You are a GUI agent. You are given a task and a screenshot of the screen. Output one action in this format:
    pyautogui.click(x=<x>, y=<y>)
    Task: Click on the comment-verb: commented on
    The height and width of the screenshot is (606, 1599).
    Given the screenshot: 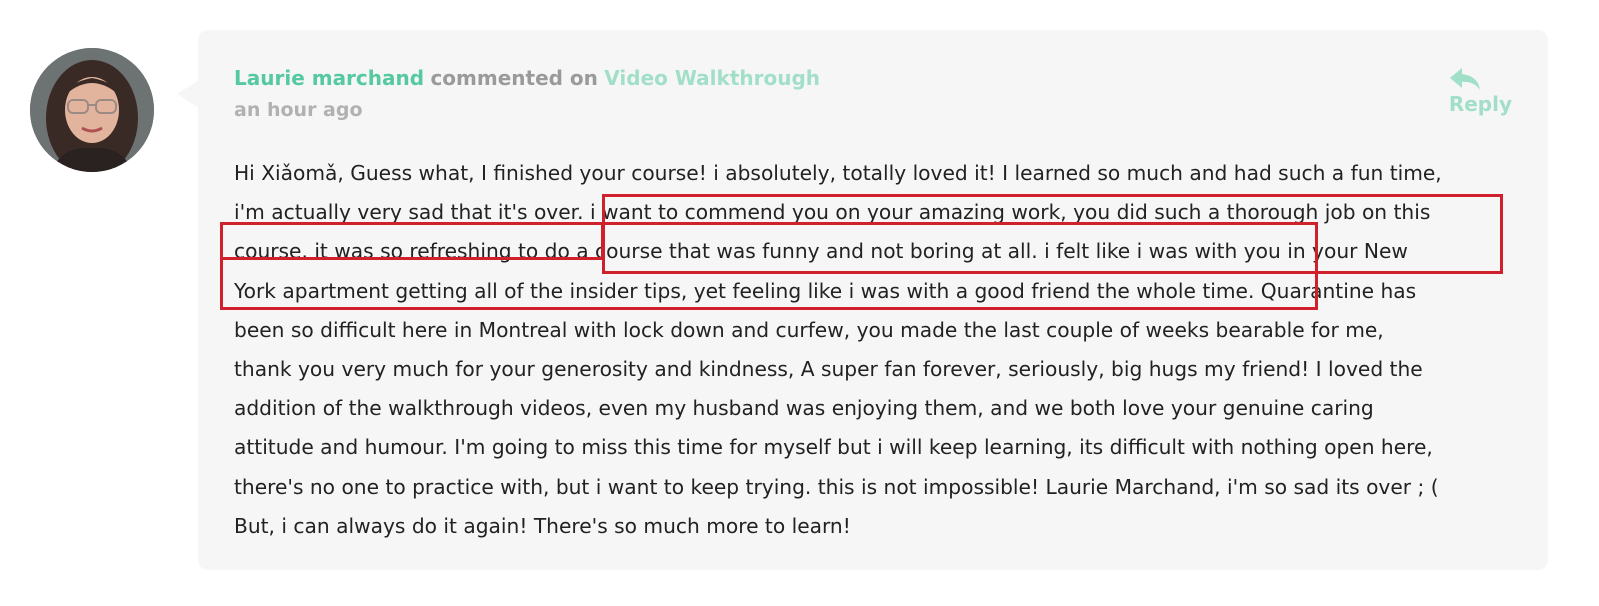 What is the action you would take?
    pyautogui.click(x=514, y=78)
    